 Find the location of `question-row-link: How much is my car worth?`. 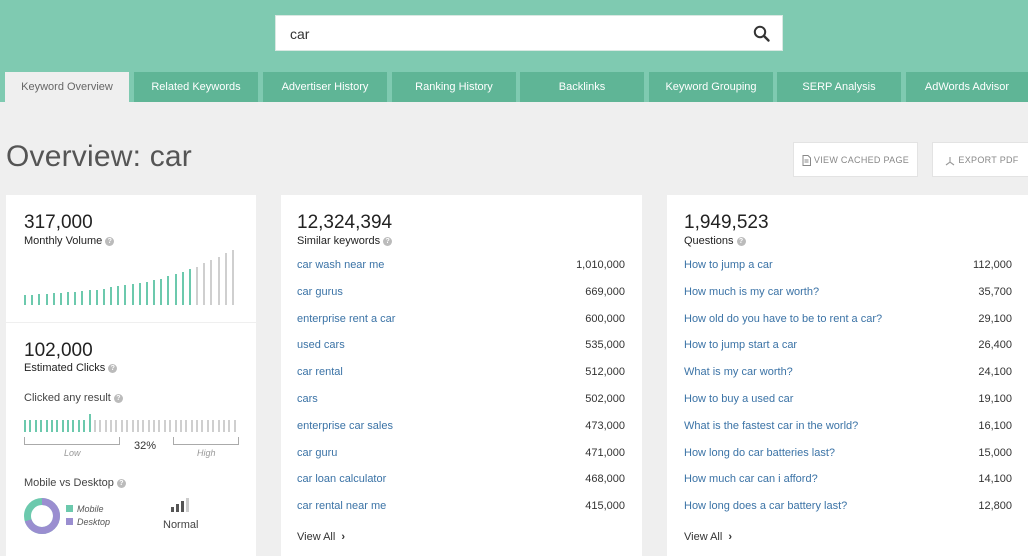

question-row-link: How much is my car worth? is located at coordinates (751, 292).